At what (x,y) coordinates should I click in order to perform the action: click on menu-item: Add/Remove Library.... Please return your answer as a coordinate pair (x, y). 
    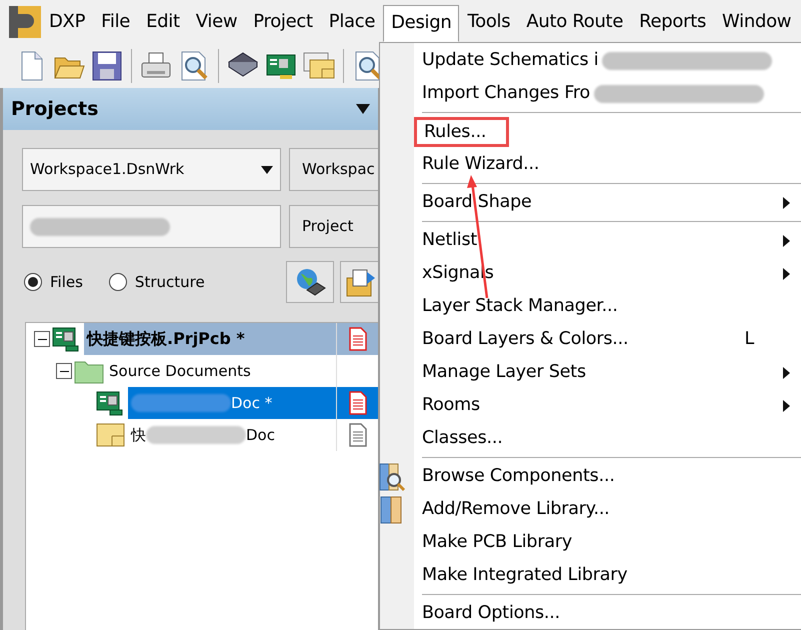
    Looking at the image, I should click on (607, 509).